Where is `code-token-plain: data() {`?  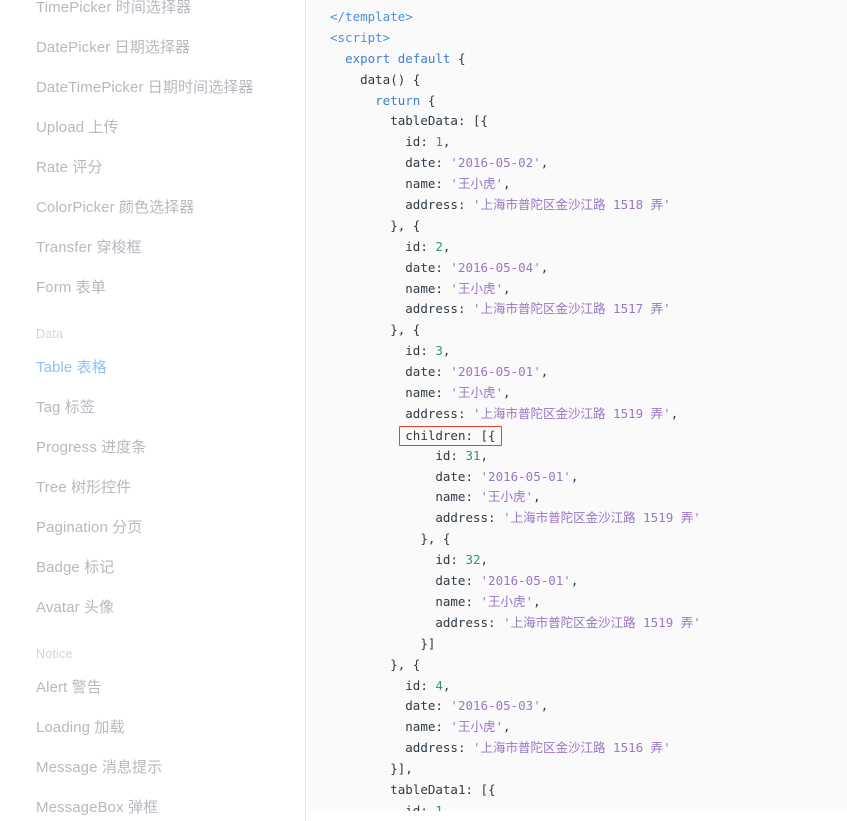 code-token-plain: data() { is located at coordinates (390, 79).